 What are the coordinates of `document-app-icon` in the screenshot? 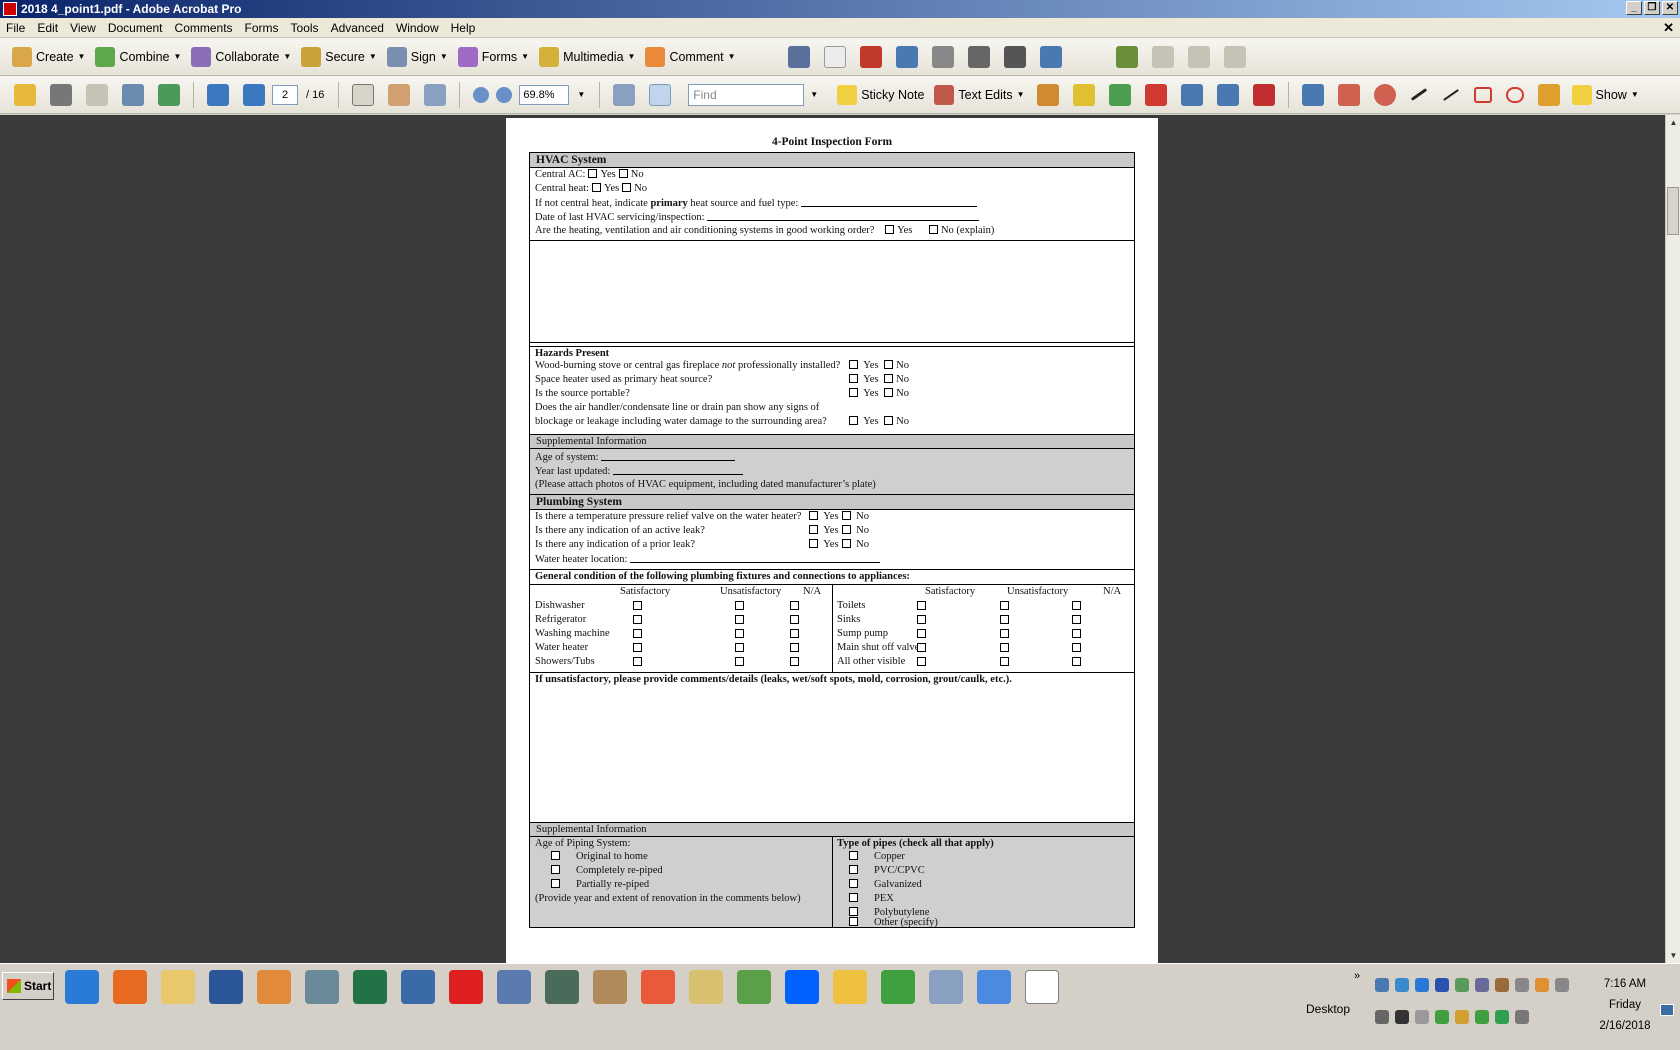 It's located at (418, 987).